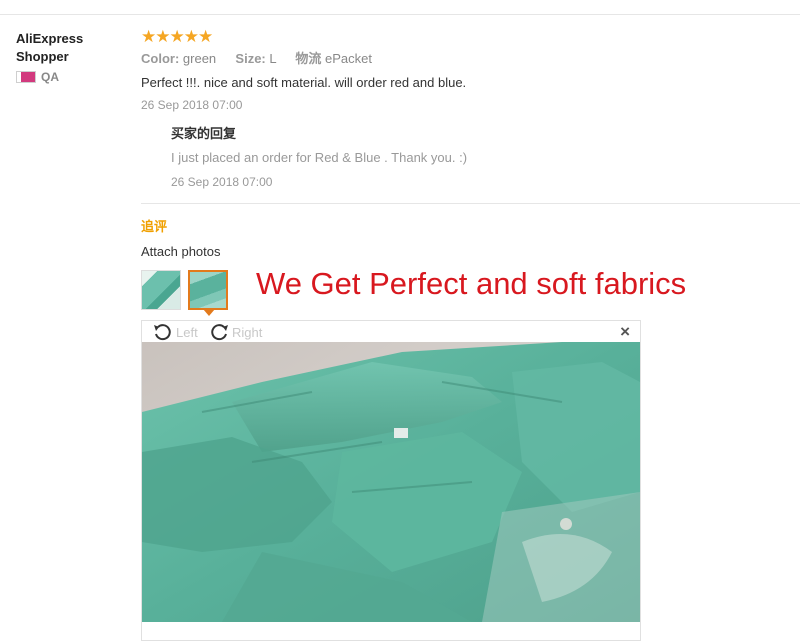 The image size is (800, 641). Describe the element at coordinates (181, 251) in the screenshot. I see `attach-photos-label: Attach photos` at that location.